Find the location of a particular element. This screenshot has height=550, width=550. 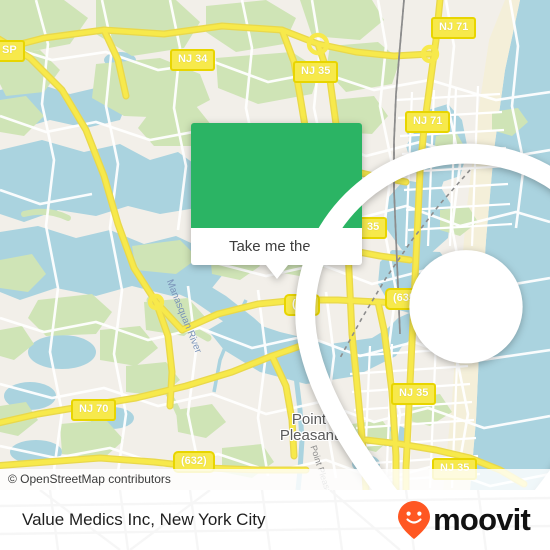

popup-pointer-tail is located at coordinates (276, 272).